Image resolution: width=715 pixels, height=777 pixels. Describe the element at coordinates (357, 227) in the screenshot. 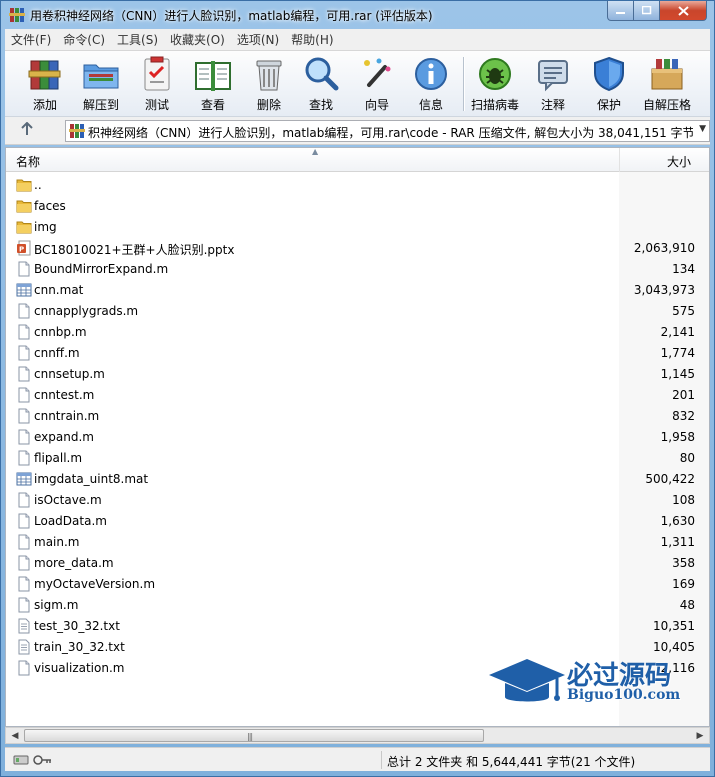

I see `table-row: img` at that location.